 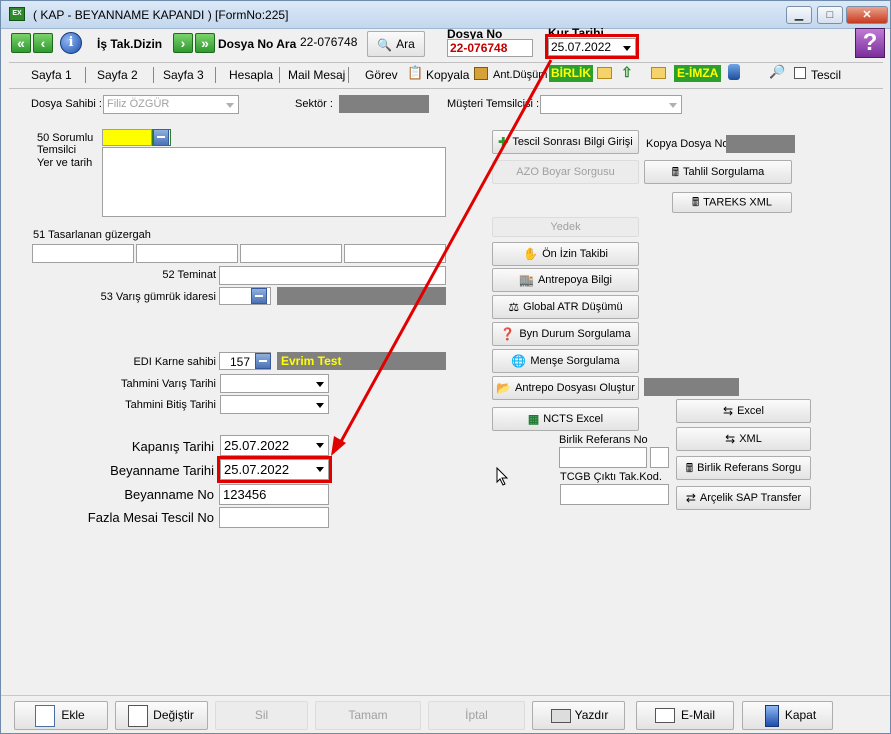 What do you see at coordinates (519, 361) in the screenshot?
I see `globe-icon: 🌐` at bounding box center [519, 361].